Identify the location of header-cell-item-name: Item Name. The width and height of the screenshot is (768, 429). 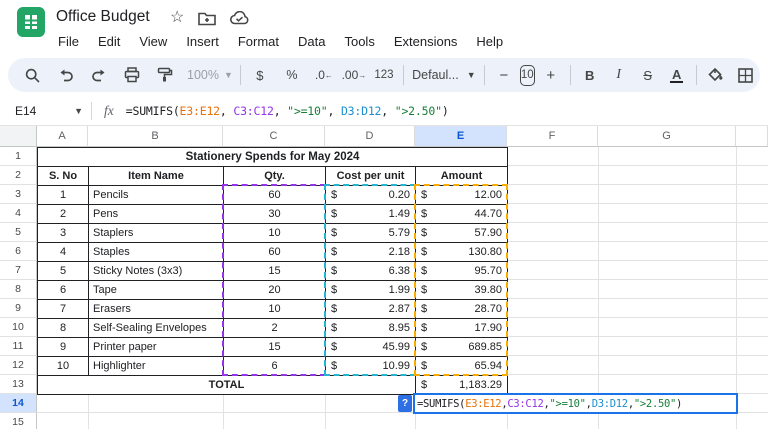
(156, 176).